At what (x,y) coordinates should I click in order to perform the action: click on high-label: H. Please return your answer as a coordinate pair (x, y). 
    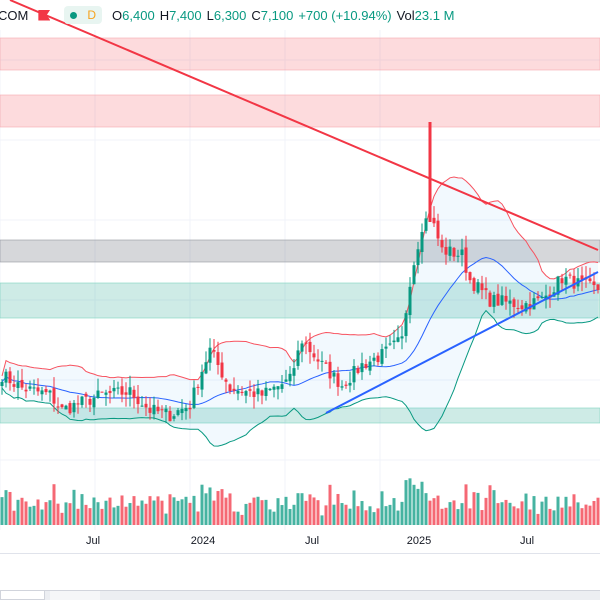
    Looking at the image, I should click on (164, 15).